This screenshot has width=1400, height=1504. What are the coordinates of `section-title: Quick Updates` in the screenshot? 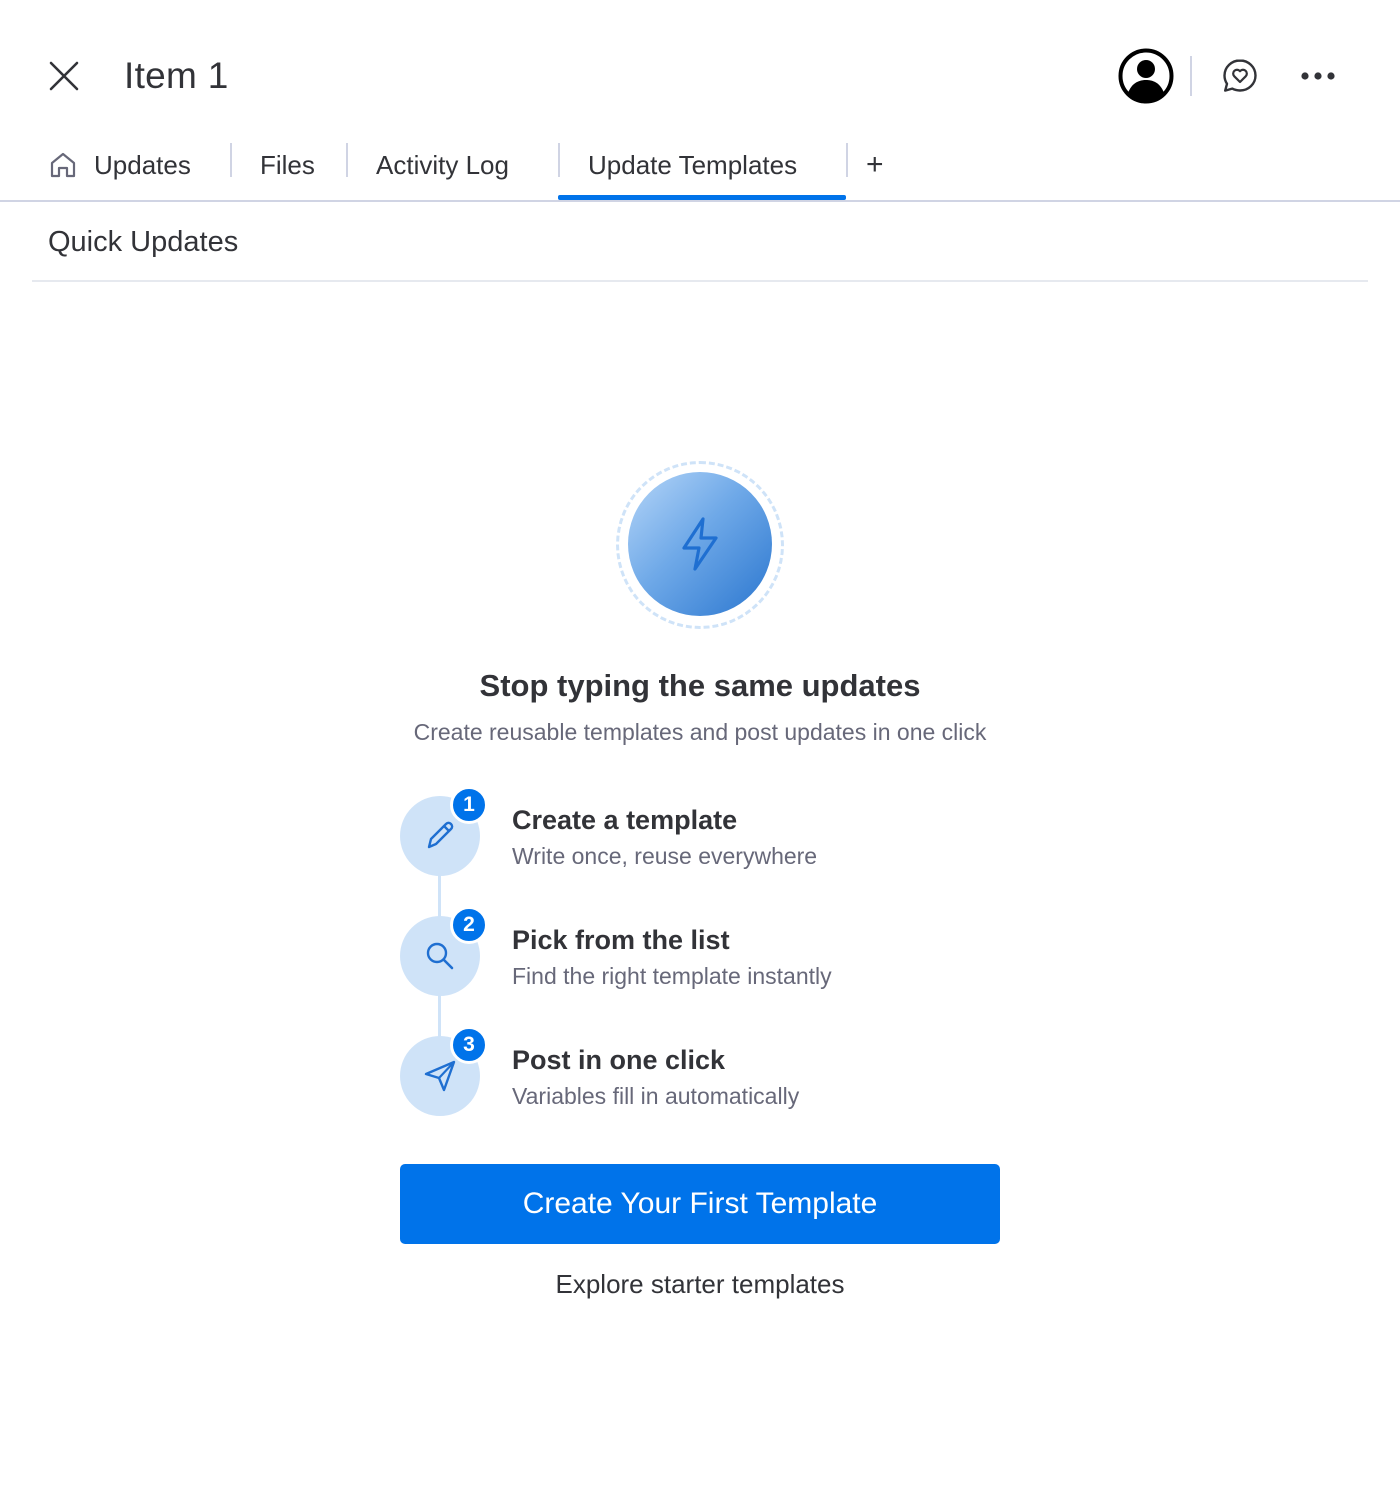 It's located at (143, 242).